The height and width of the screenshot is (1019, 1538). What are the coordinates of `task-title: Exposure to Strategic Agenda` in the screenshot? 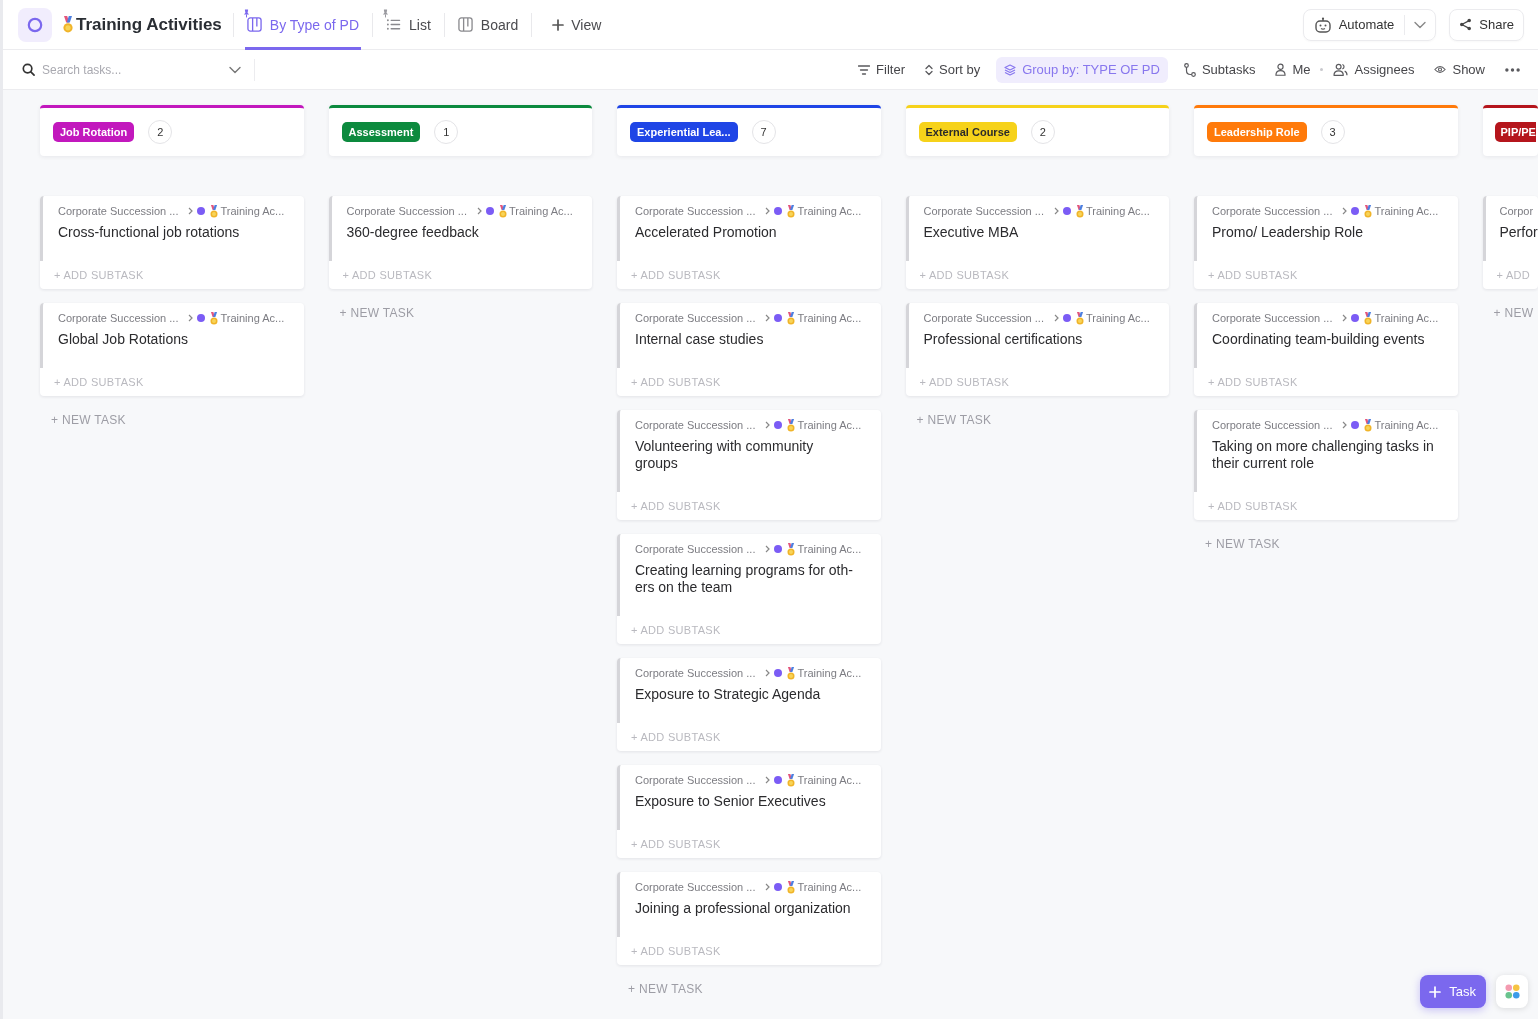 It's located at (728, 694).